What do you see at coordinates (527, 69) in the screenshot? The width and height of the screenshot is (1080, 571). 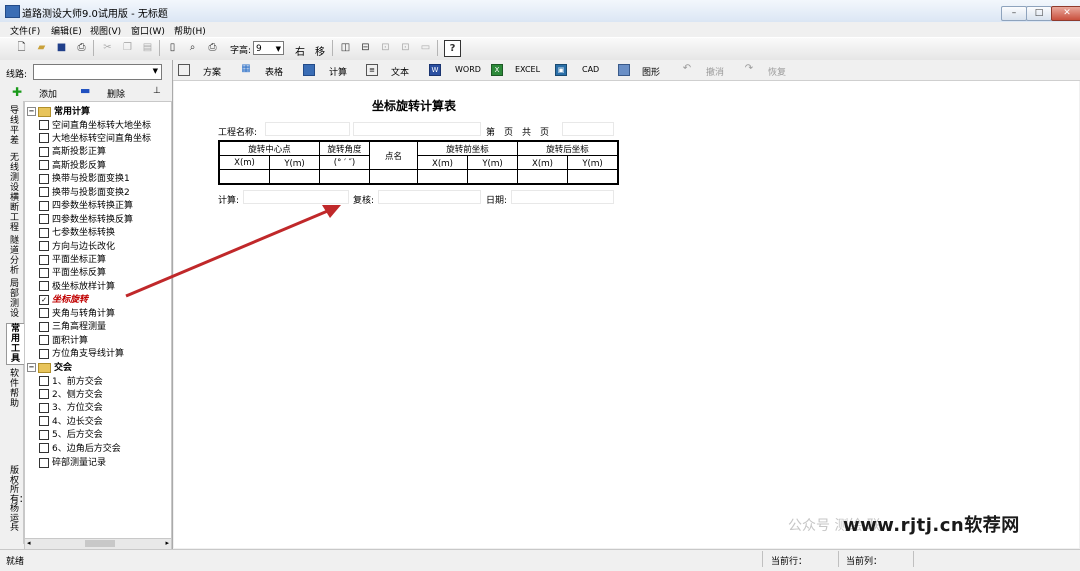 I see `excel-button: EXCEL` at bounding box center [527, 69].